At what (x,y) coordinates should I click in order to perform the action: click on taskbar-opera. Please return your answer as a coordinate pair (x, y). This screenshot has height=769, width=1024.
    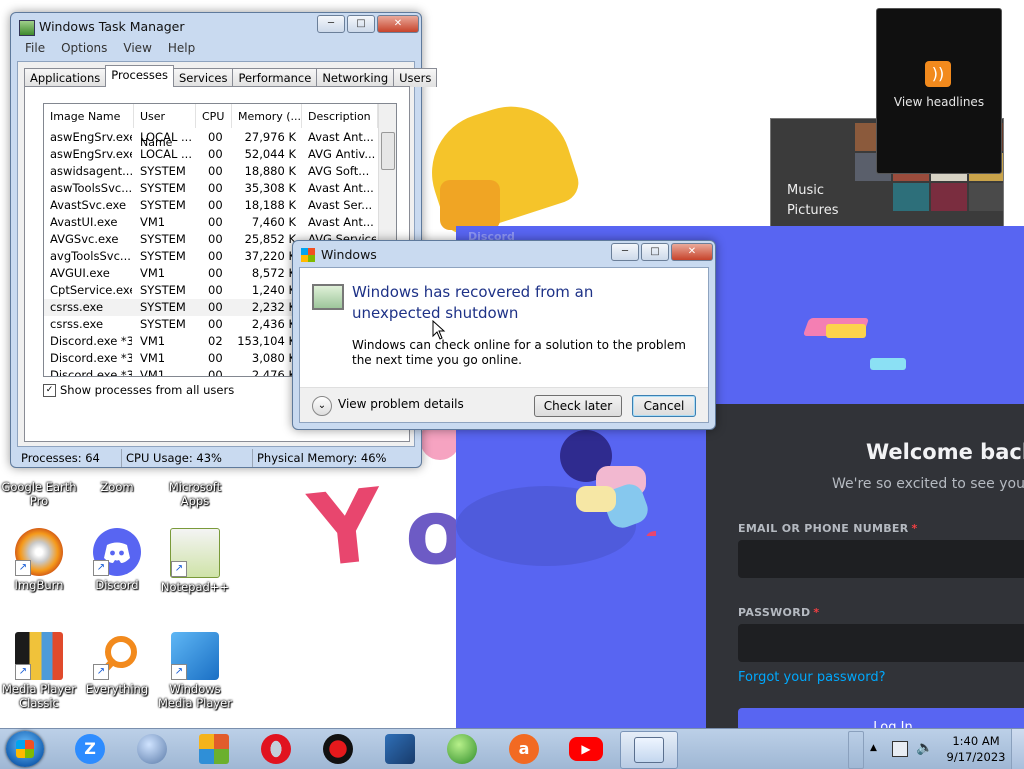
    Looking at the image, I should click on (276, 749).